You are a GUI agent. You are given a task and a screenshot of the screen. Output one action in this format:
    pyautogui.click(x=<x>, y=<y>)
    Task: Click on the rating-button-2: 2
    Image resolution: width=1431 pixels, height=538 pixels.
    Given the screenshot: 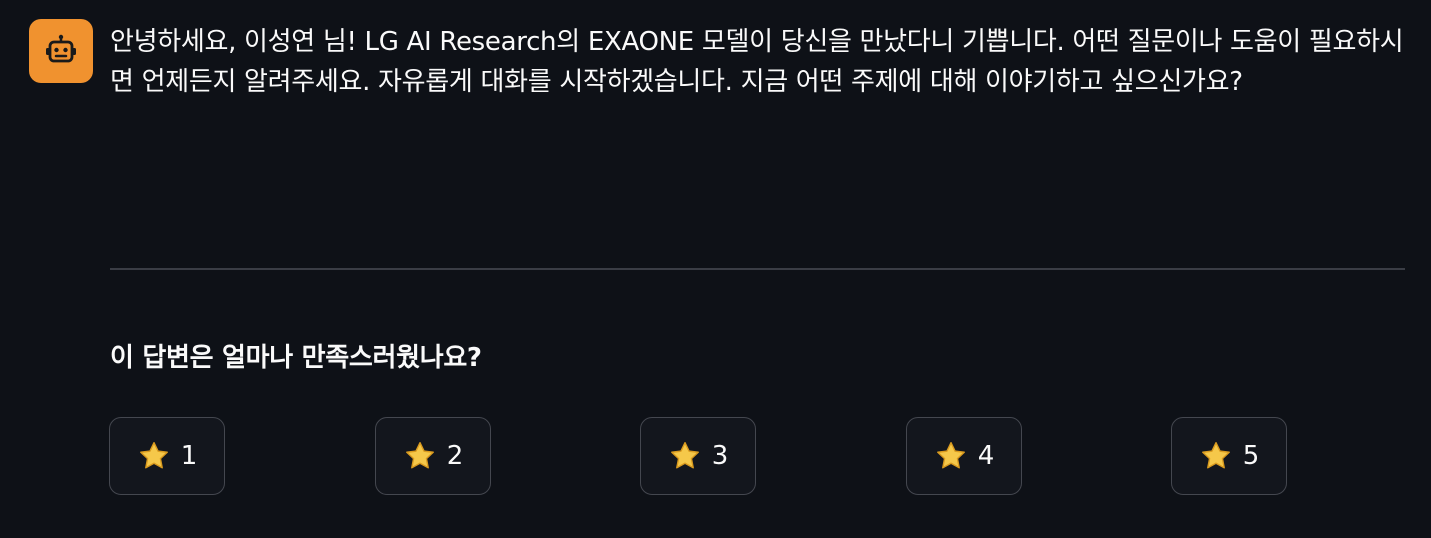 What is the action you would take?
    pyautogui.click(x=433, y=456)
    